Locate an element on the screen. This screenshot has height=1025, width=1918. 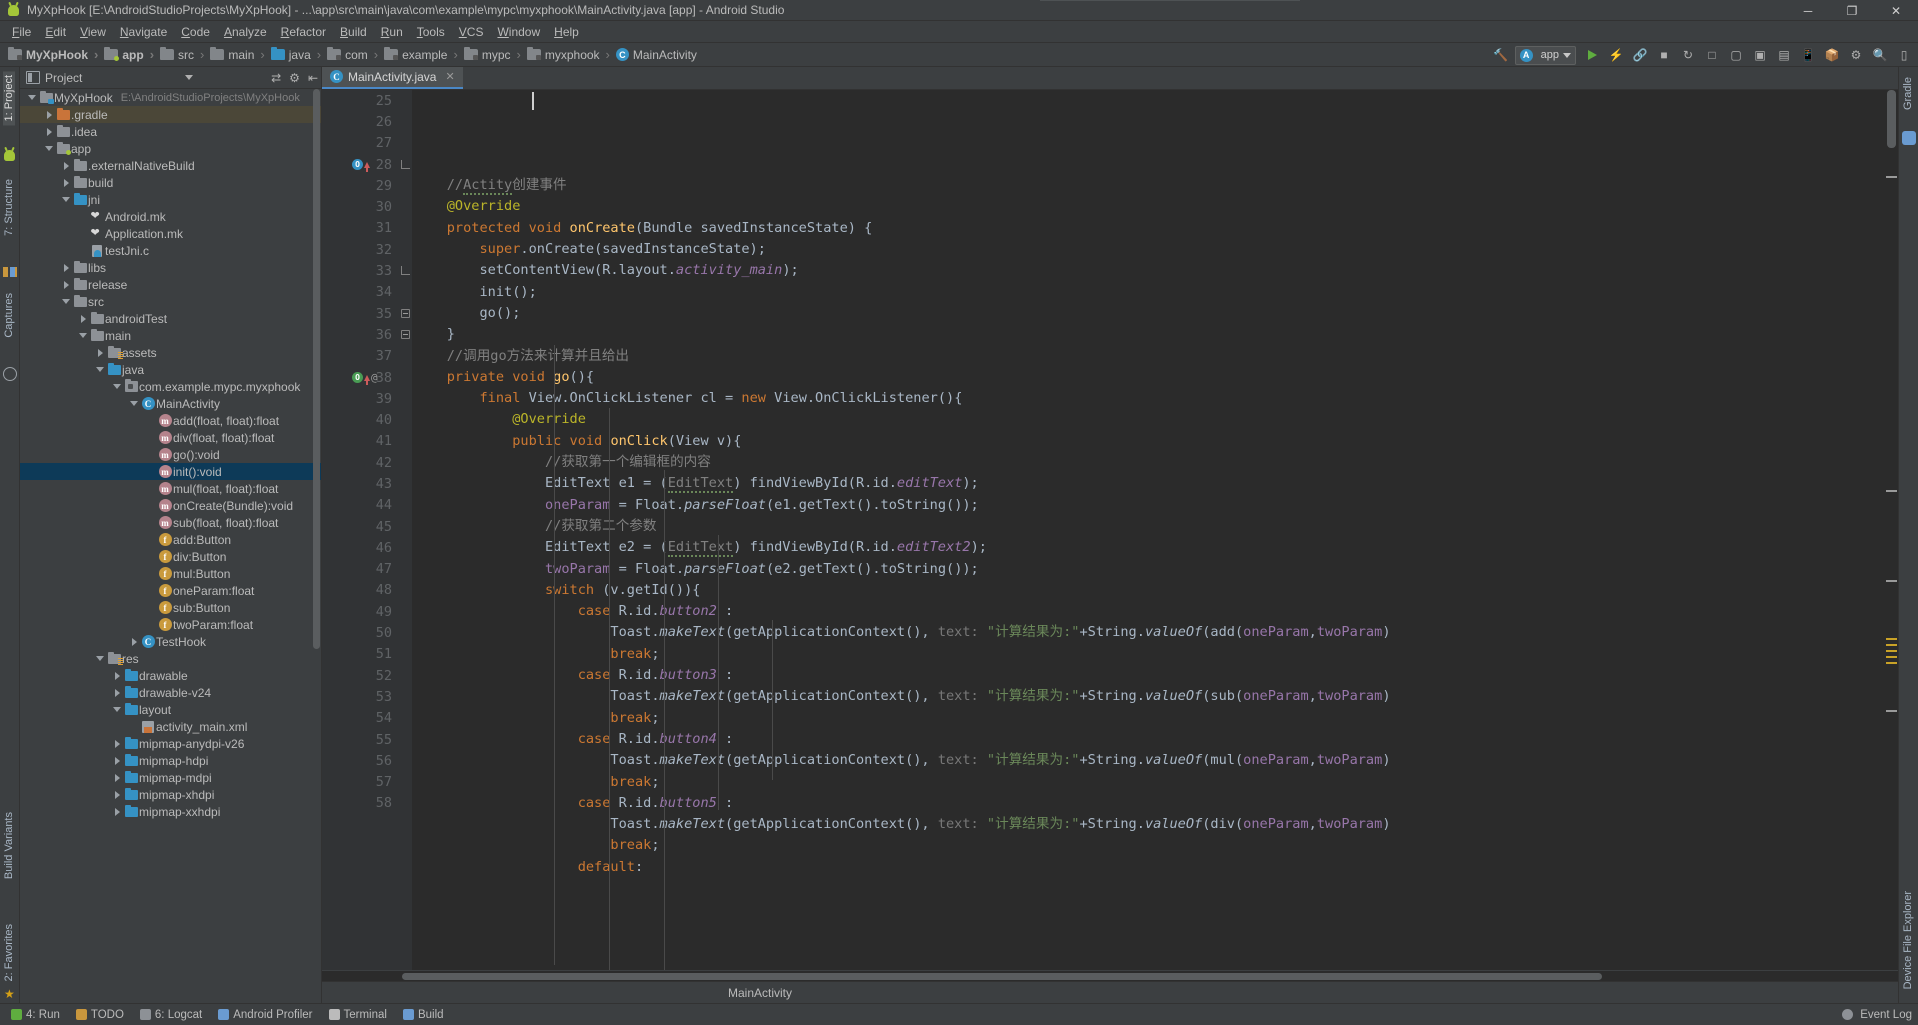
line-number: 36 is located at coordinates (360, 334).